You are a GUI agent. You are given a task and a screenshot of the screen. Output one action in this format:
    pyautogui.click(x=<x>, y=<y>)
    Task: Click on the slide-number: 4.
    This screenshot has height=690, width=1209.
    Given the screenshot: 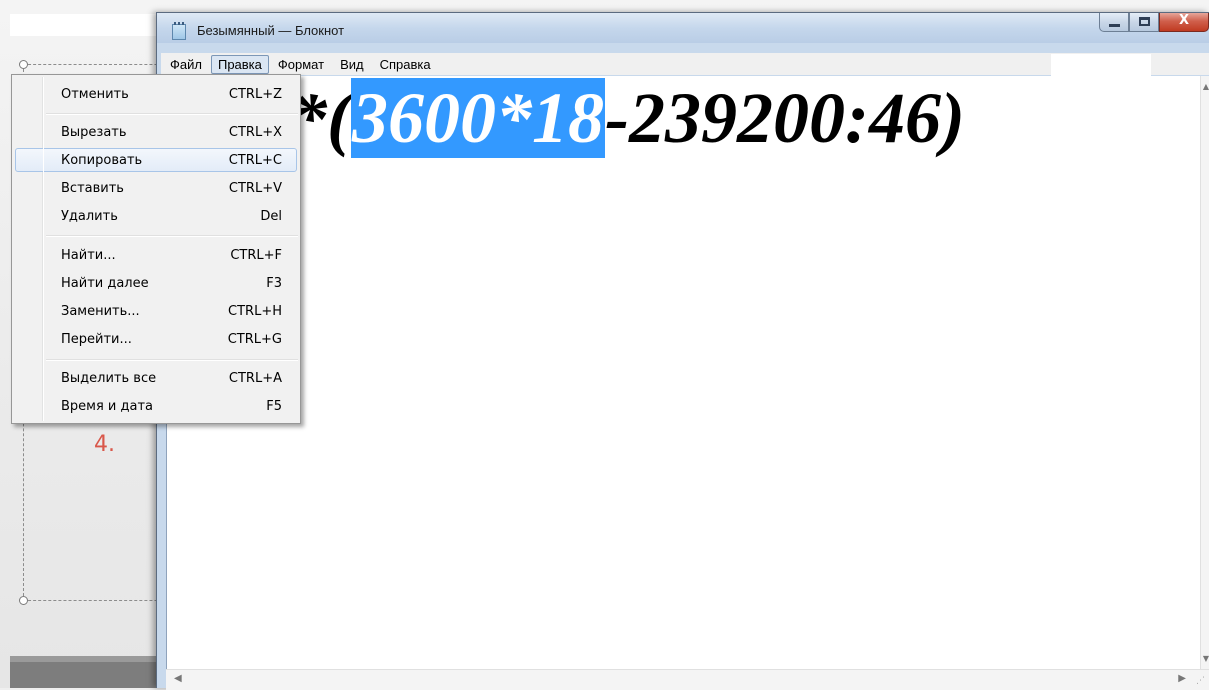 What is the action you would take?
    pyautogui.click(x=104, y=444)
    